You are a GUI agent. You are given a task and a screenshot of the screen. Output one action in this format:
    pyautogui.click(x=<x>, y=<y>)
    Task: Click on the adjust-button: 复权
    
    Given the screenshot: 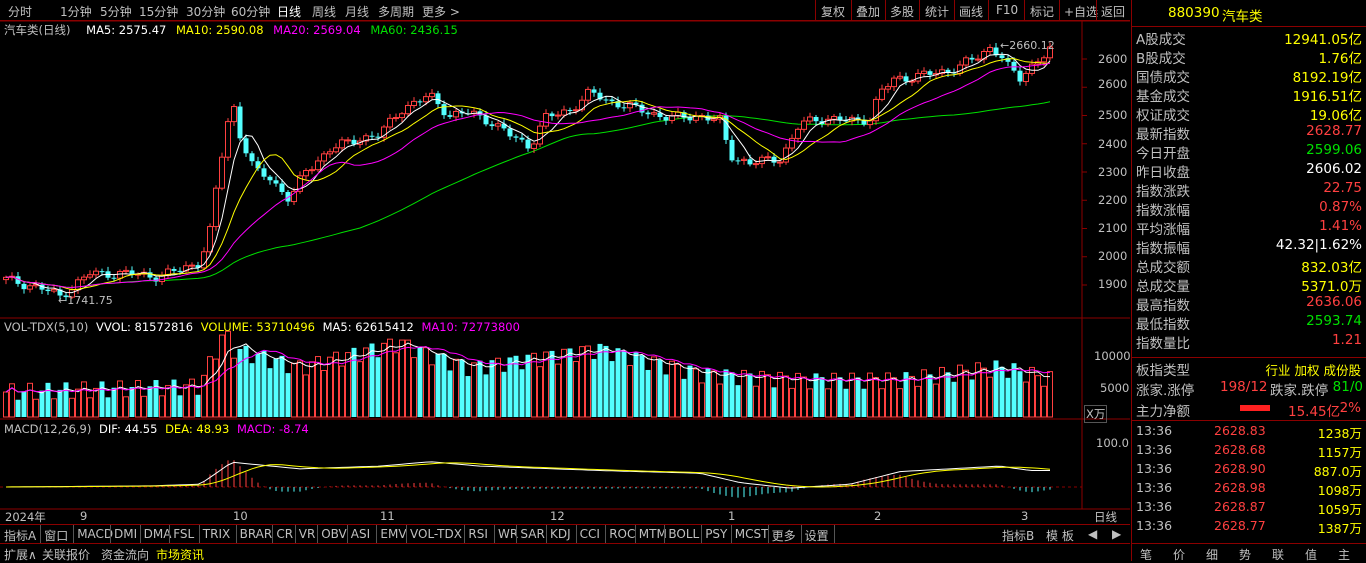 What is the action you would take?
    pyautogui.click(x=833, y=11)
    